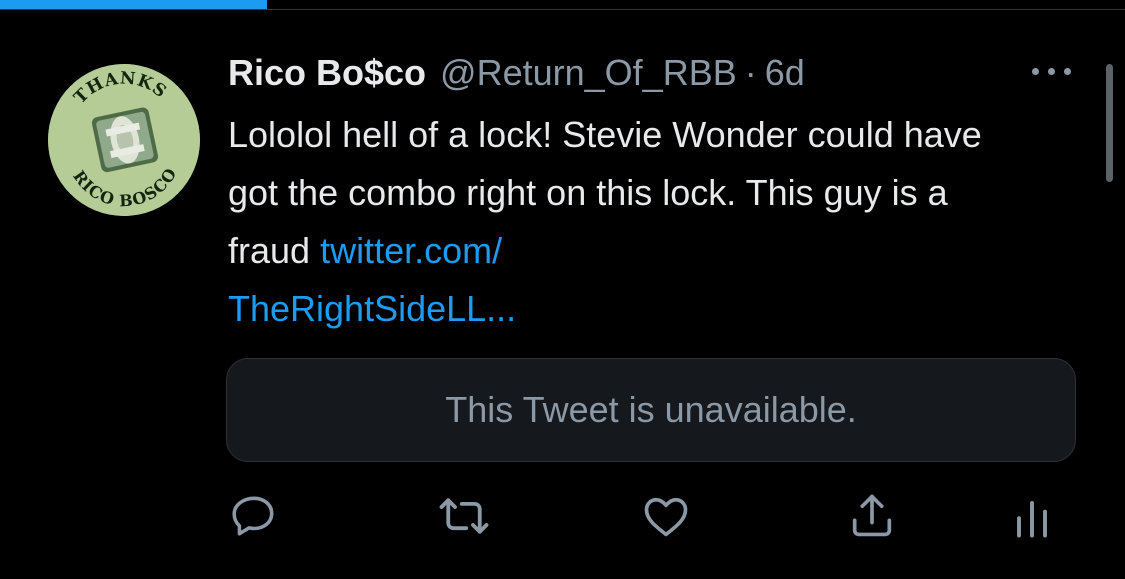 The height and width of the screenshot is (579, 1125). What do you see at coordinates (1032, 519) in the screenshot?
I see `analytics-icon` at bounding box center [1032, 519].